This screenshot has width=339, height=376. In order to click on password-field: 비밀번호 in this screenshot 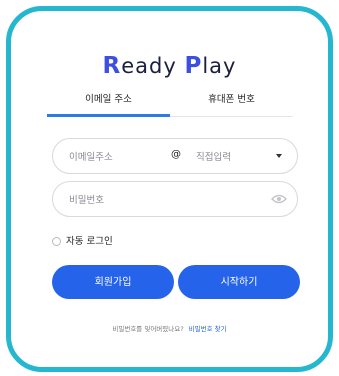, I will do `click(175, 199)`.